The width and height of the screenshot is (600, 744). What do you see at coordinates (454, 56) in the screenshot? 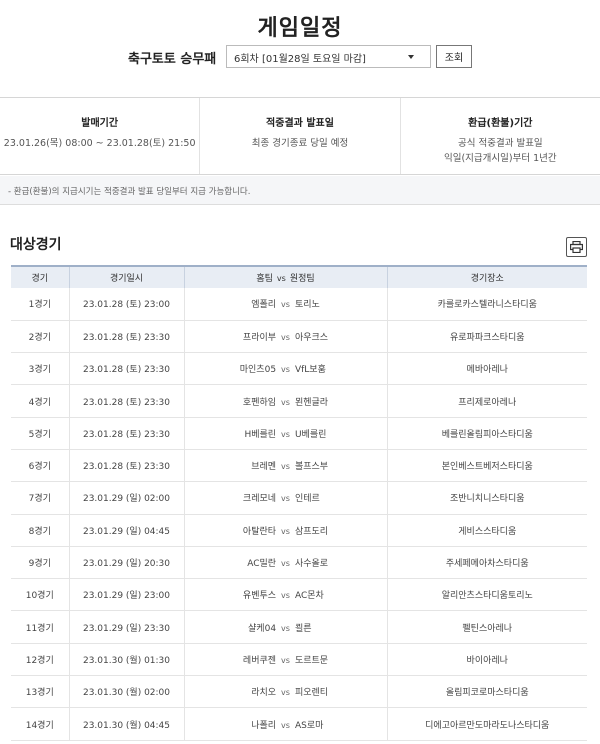
I see `search-button: 조회` at bounding box center [454, 56].